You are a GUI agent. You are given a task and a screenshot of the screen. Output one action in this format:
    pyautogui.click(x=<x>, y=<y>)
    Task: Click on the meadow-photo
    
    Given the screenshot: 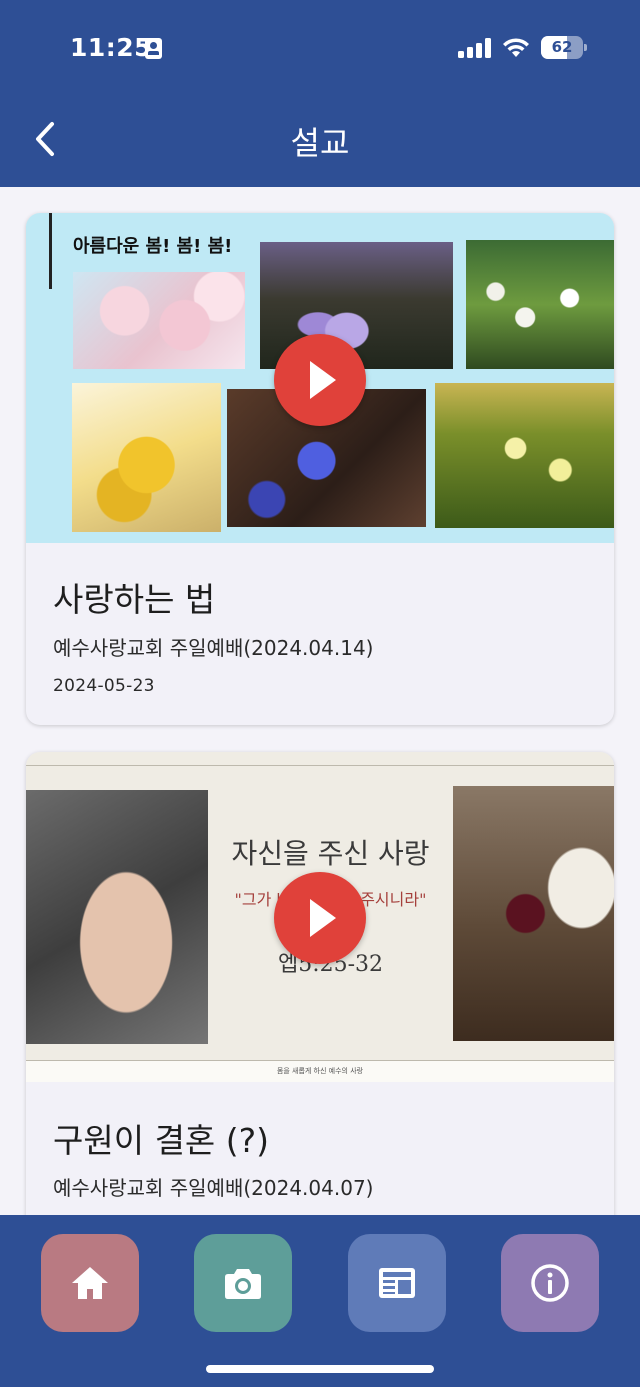 What is the action you would take?
    pyautogui.click(x=524, y=455)
    